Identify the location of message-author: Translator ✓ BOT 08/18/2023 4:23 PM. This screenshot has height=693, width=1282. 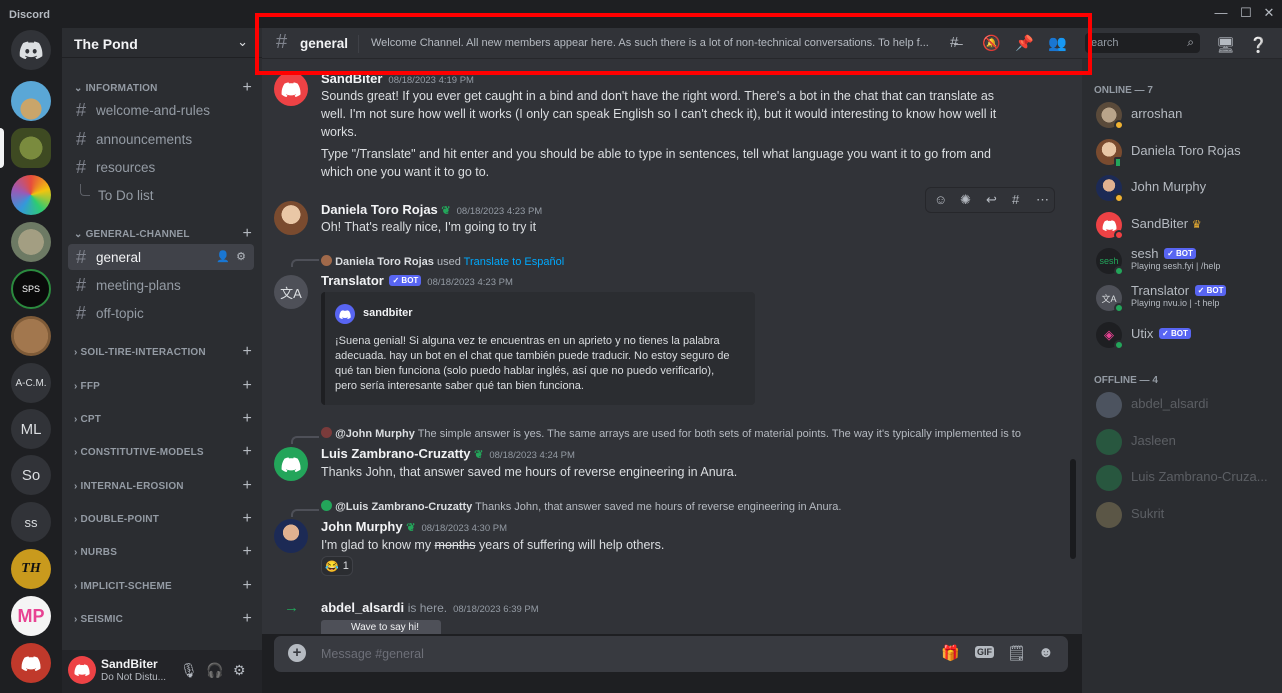
(417, 280).